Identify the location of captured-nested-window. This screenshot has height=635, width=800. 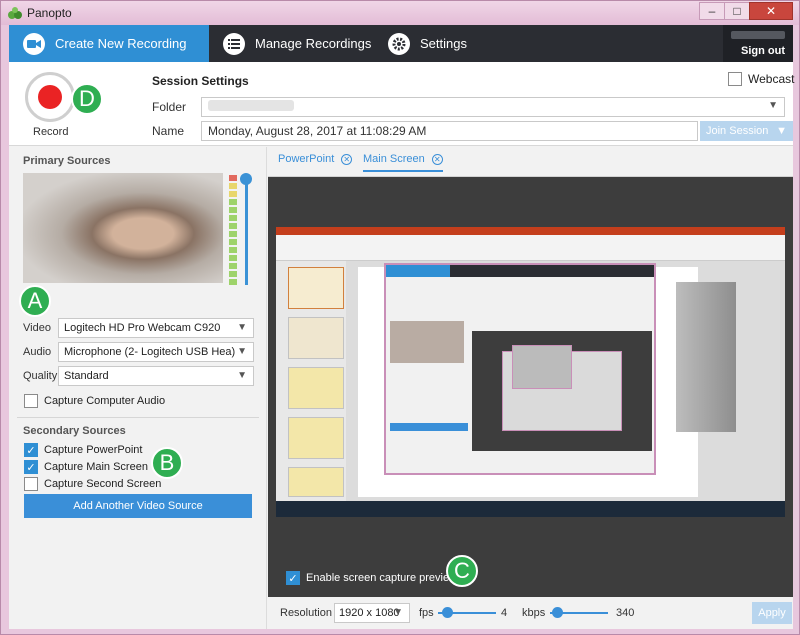
(542, 367).